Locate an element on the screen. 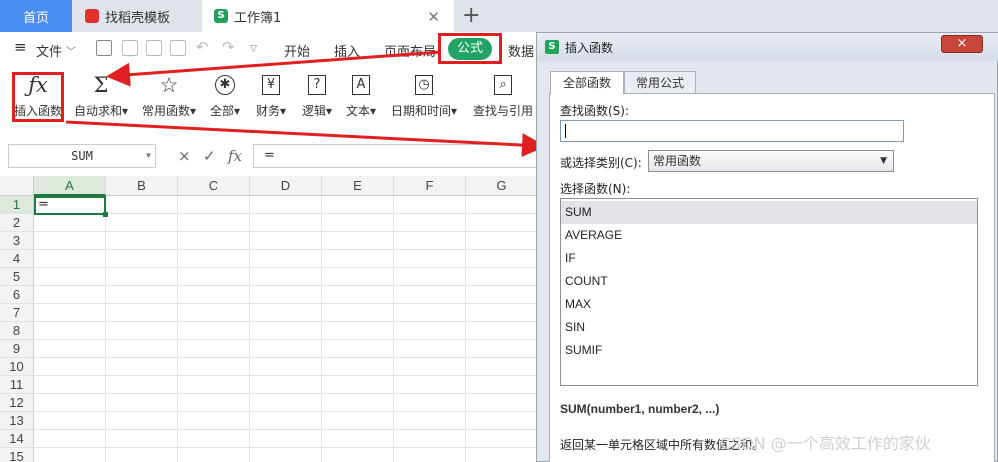 The height and width of the screenshot is (462, 998). list-item: IF is located at coordinates (769, 258).